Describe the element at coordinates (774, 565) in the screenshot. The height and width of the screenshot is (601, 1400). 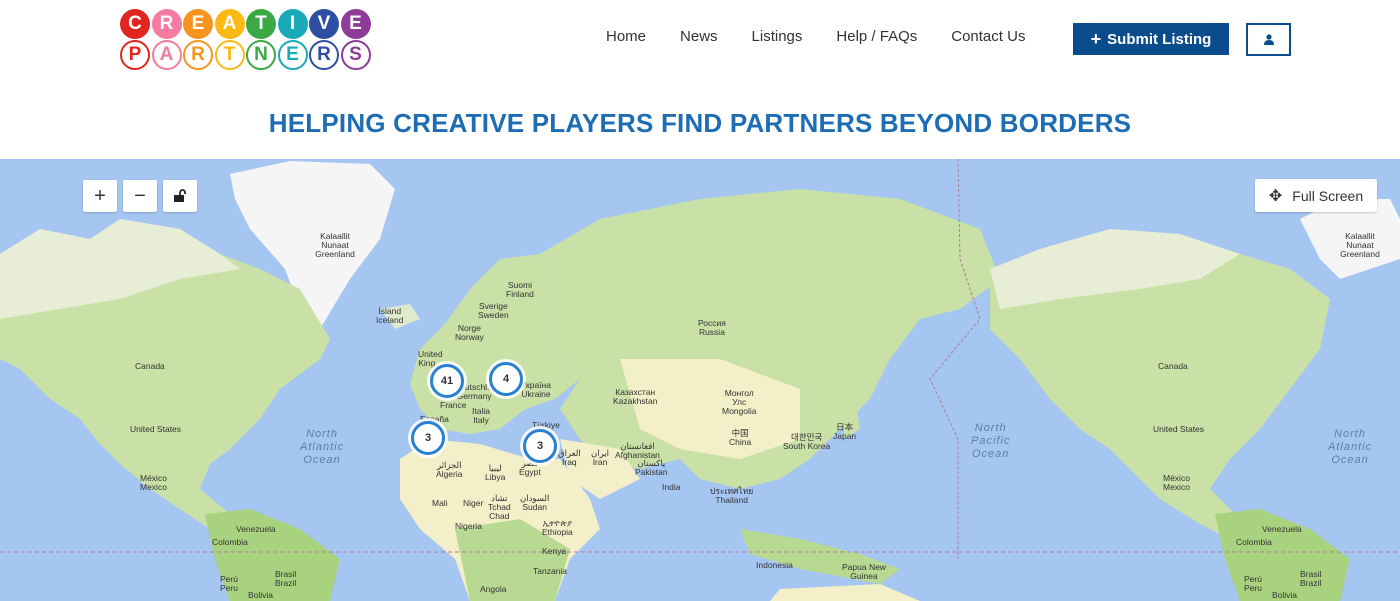
I see `map-label-indonesia: Indonesia` at that location.